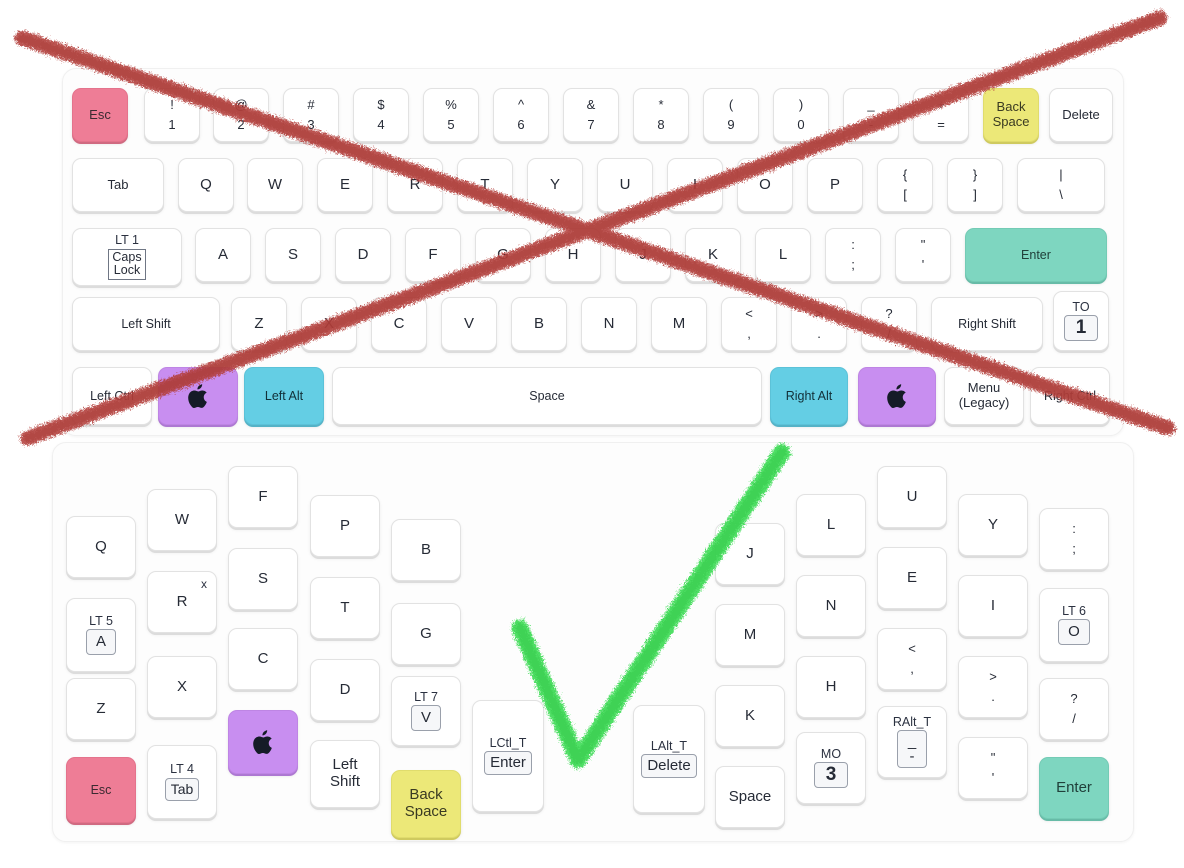 This screenshot has height=868, width=1184. Describe the element at coordinates (923, 255) in the screenshot. I see `key-quote-top: " '` at that location.